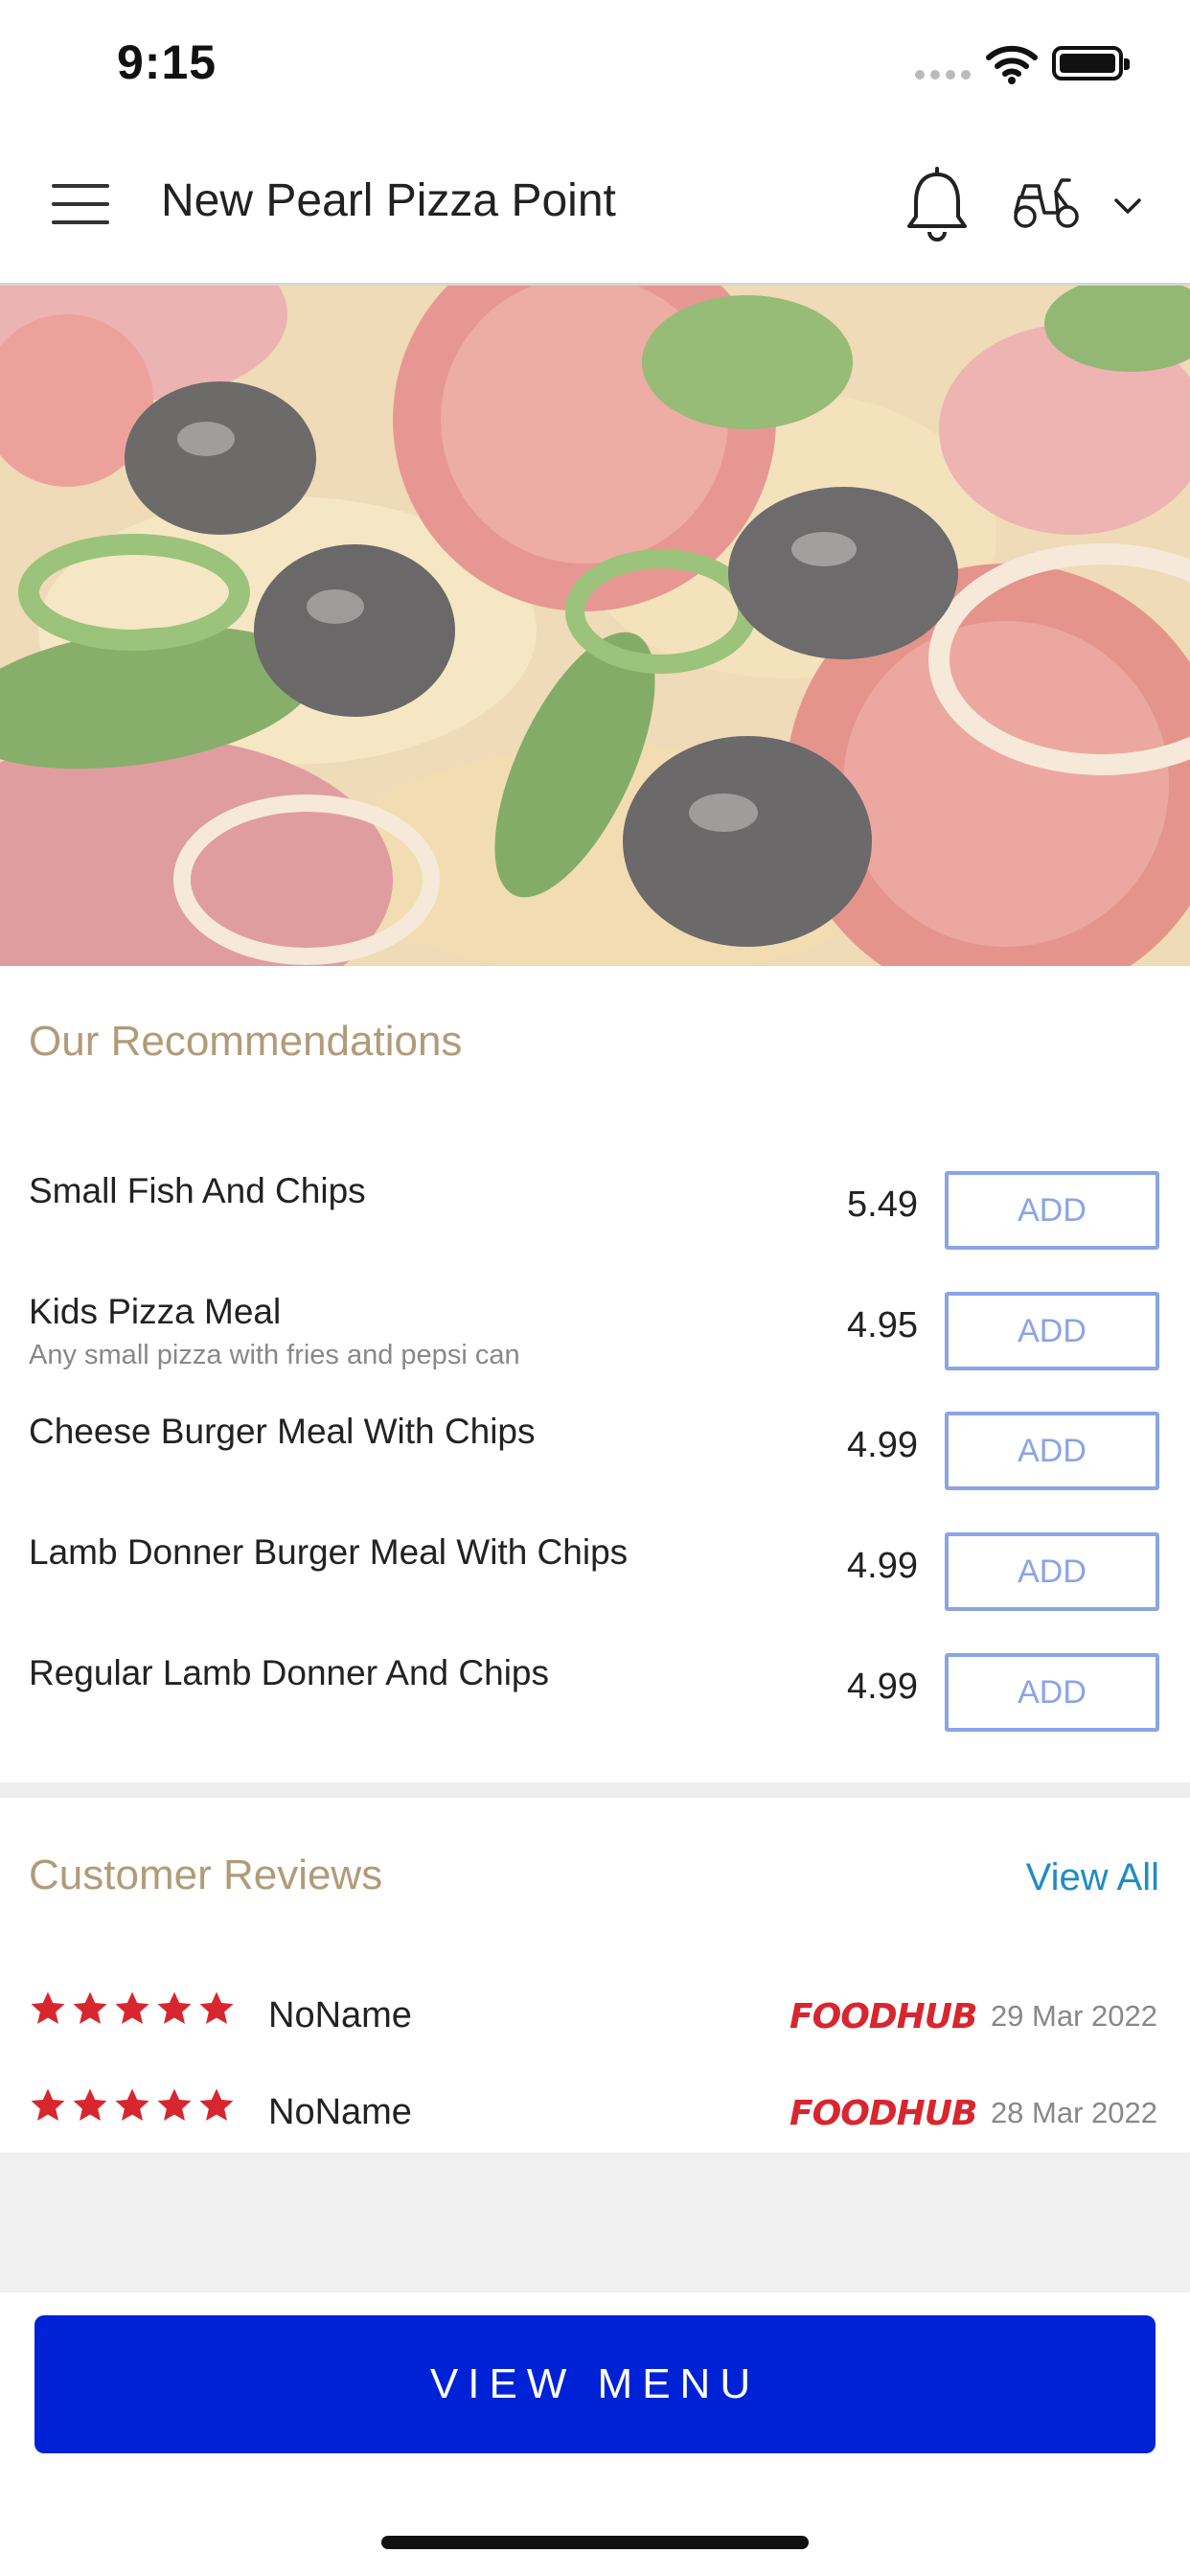 This screenshot has height=2576, width=1190. I want to click on app-header: New Pearl Pizza Point, so click(595, 205).